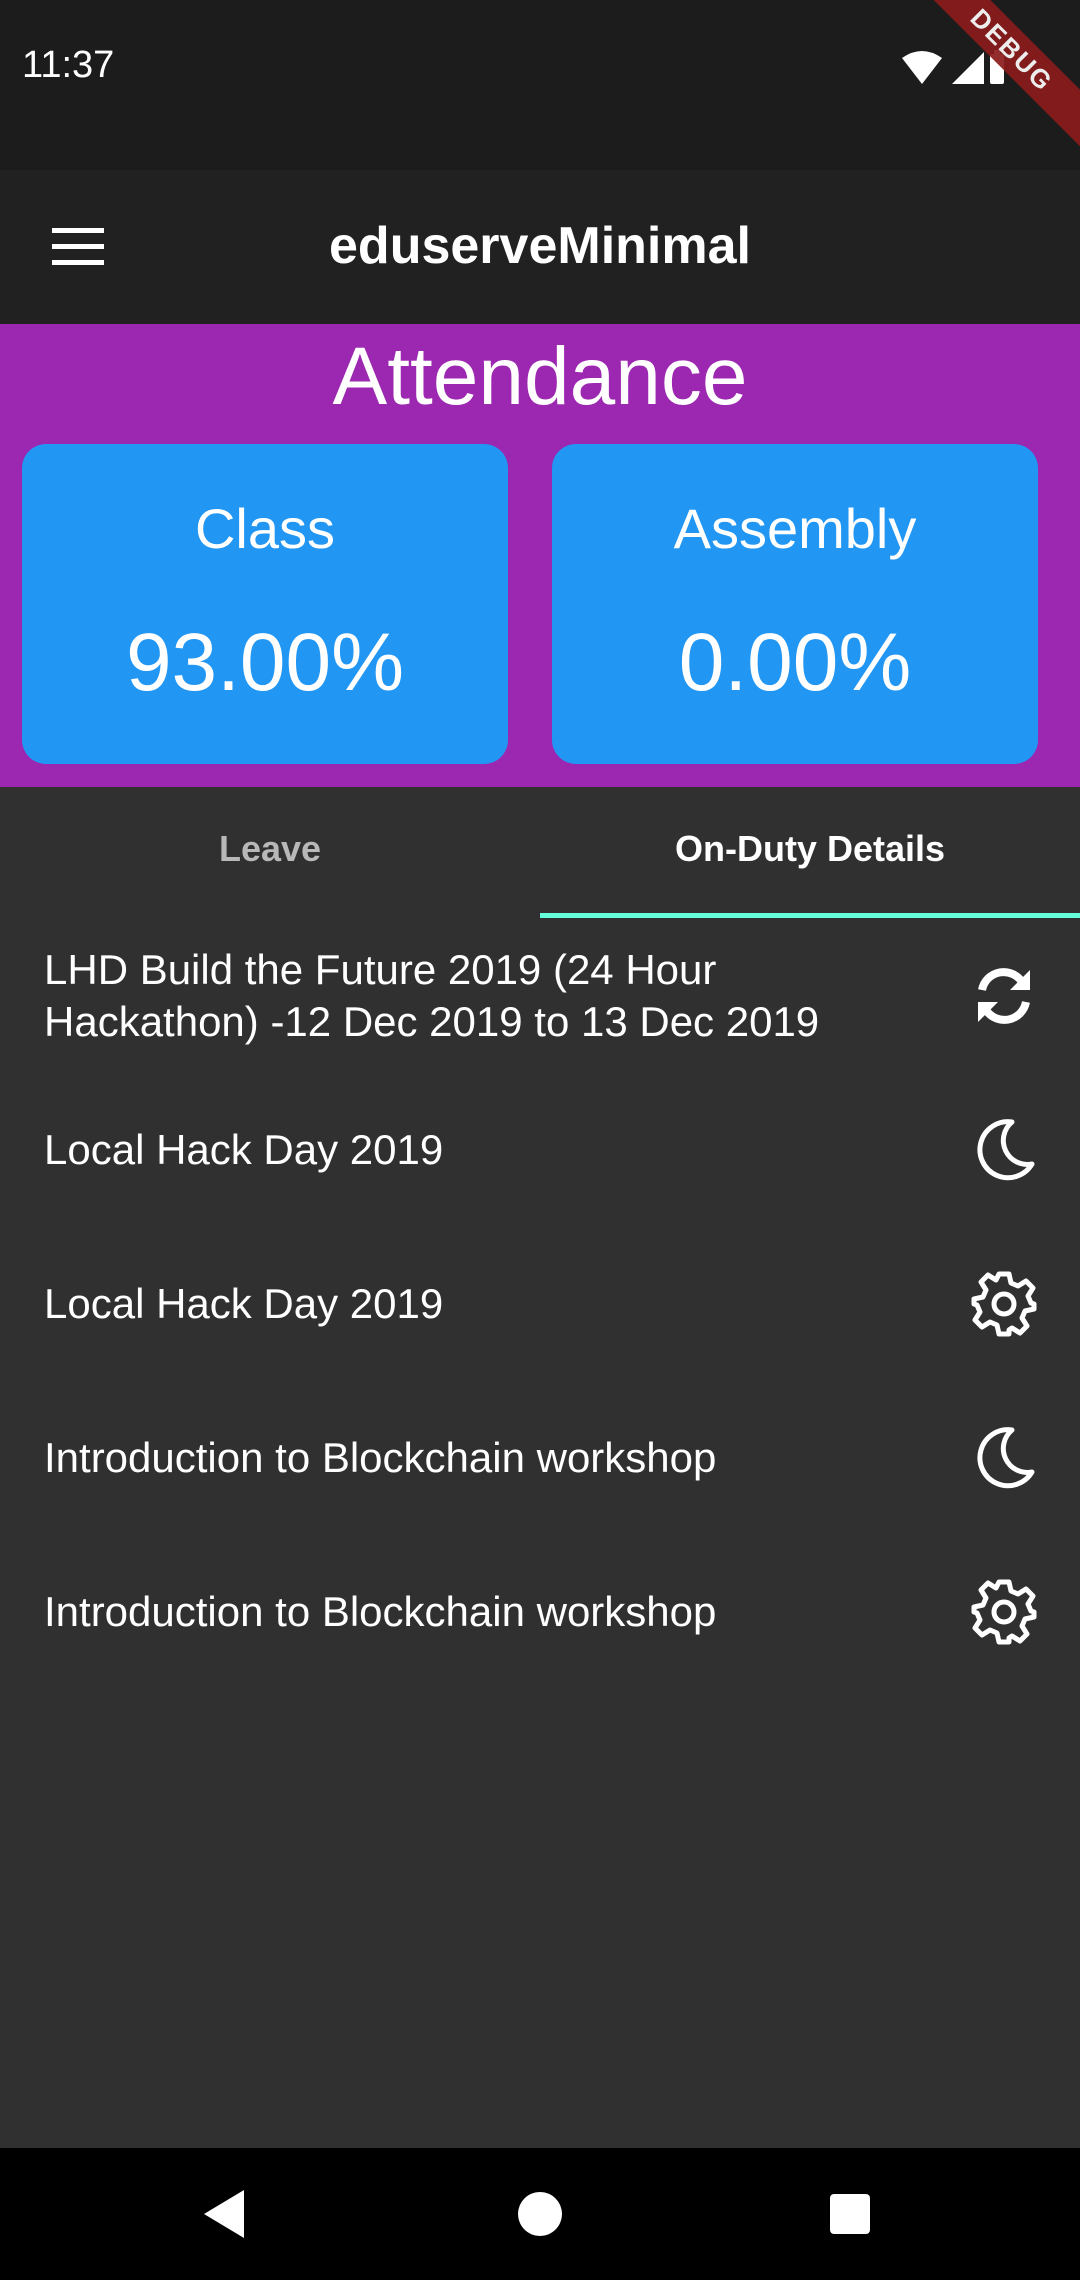 The width and height of the screenshot is (1080, 2280). What do you see at coordinates (265, 528) in the screenshot?
I see `card-label: Class` at bounding box center [265, 528].